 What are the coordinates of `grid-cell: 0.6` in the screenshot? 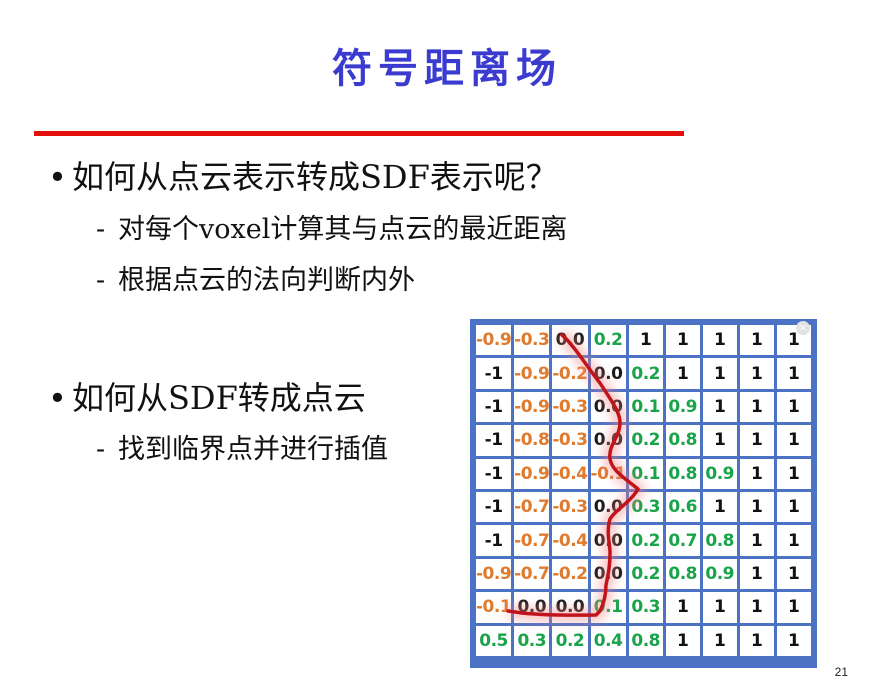 It's located at (682, 507).